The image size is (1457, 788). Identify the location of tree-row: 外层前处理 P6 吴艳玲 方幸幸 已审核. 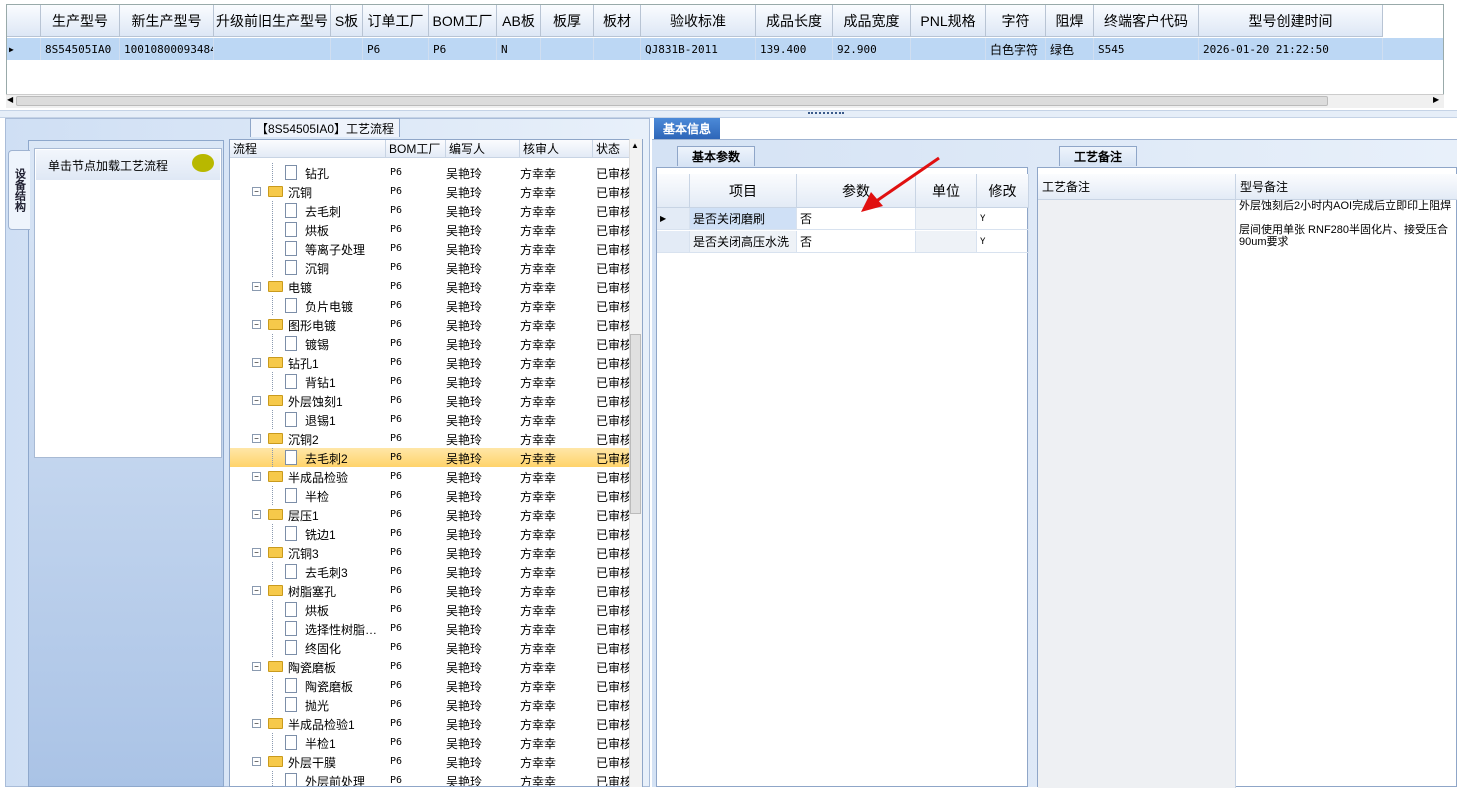
(430, 778).